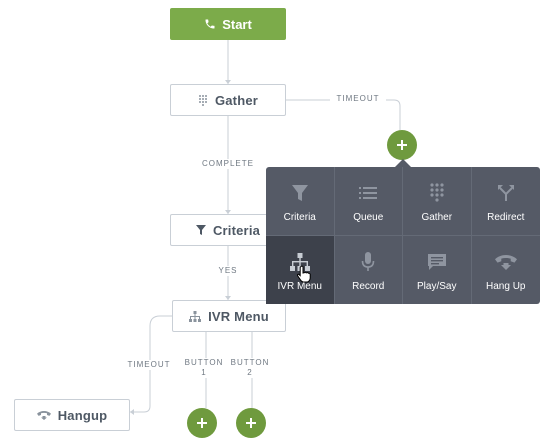 This screenshot has width=546, height=439. What do you see at coordinates (82, 415) in the screenshot?
I see `hangup-node-label: Hangup` at bounding box center [82, 415].